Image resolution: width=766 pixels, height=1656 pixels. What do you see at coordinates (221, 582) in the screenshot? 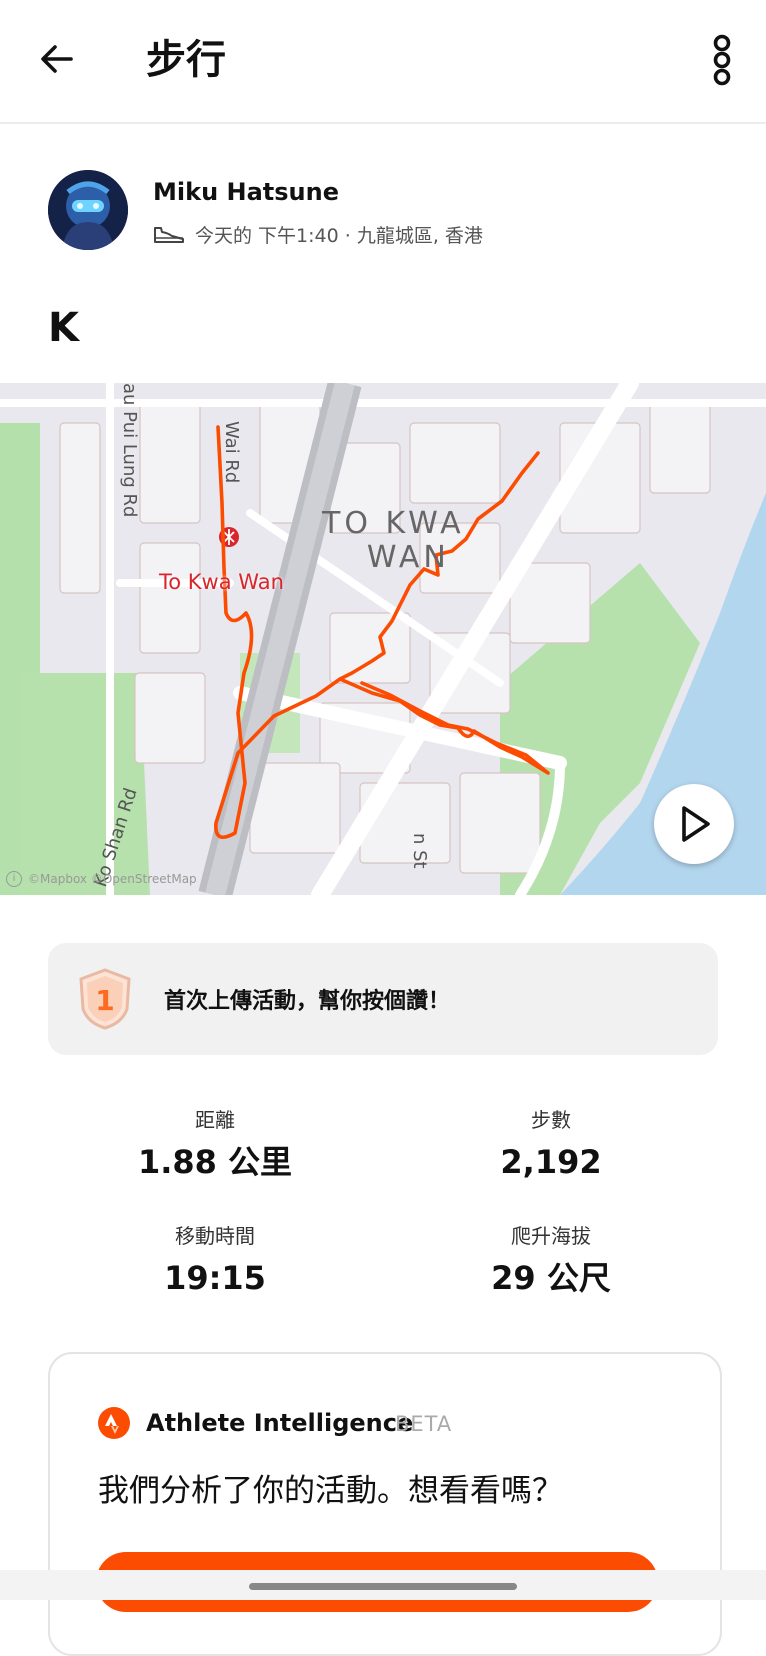
I see `station-label: To Kwa Wan` at bounding box center [221, 582].